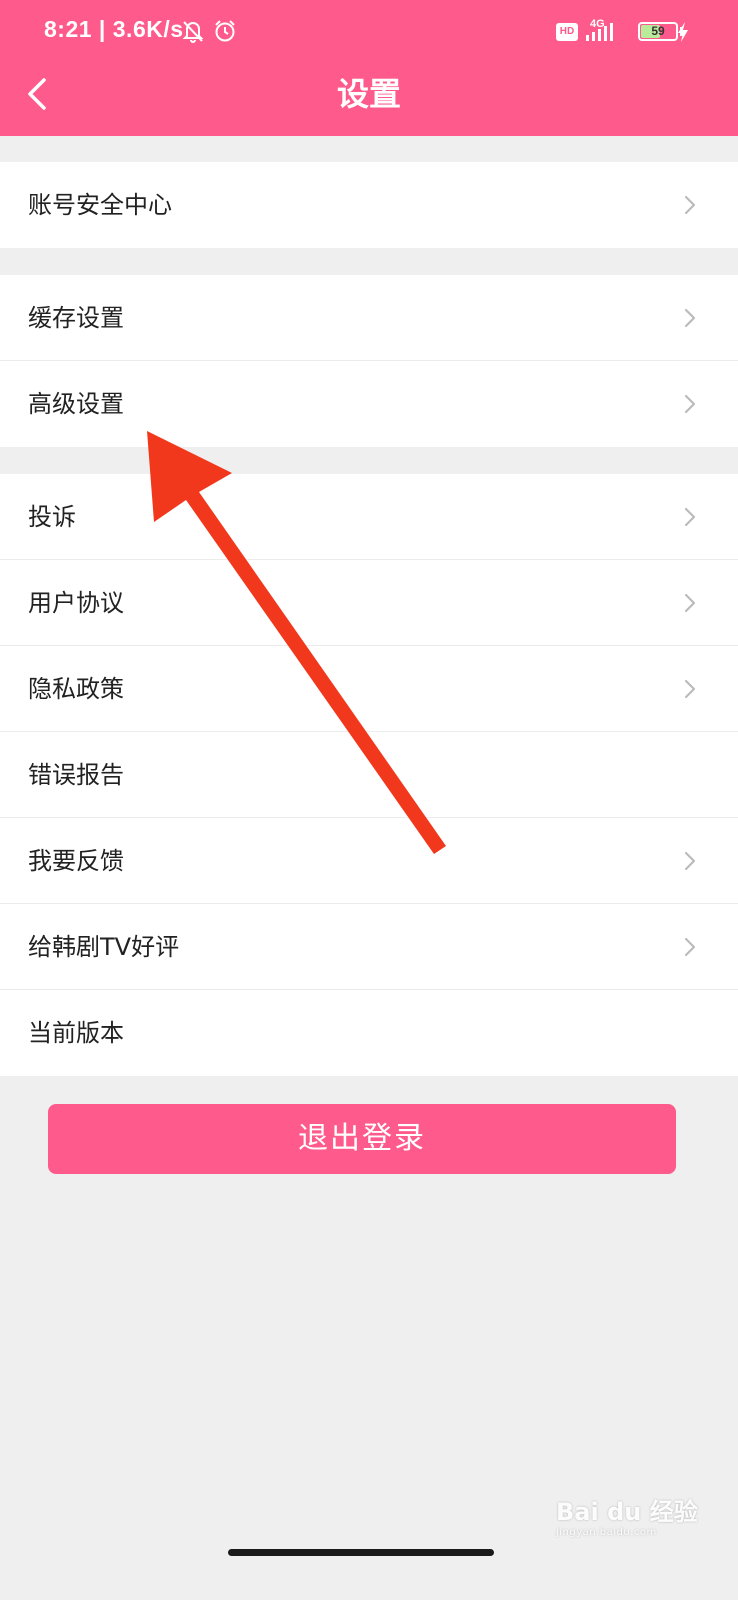 The width and height of the screenshot is (738, 1600). I want to click on status-bar: 8:21 | 3.6K/s HD 4G 59, so click(369, 32).